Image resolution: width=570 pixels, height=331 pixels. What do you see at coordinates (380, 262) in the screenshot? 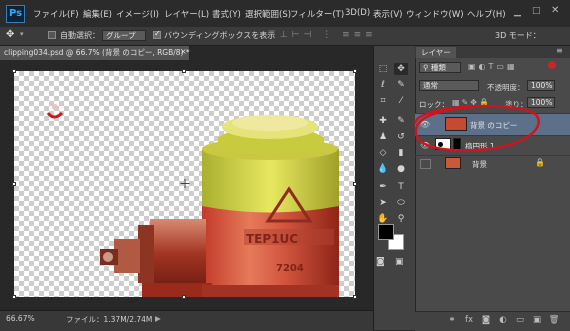
I see `quick-mask-icon: ◙` at bounding box center [380, 262].